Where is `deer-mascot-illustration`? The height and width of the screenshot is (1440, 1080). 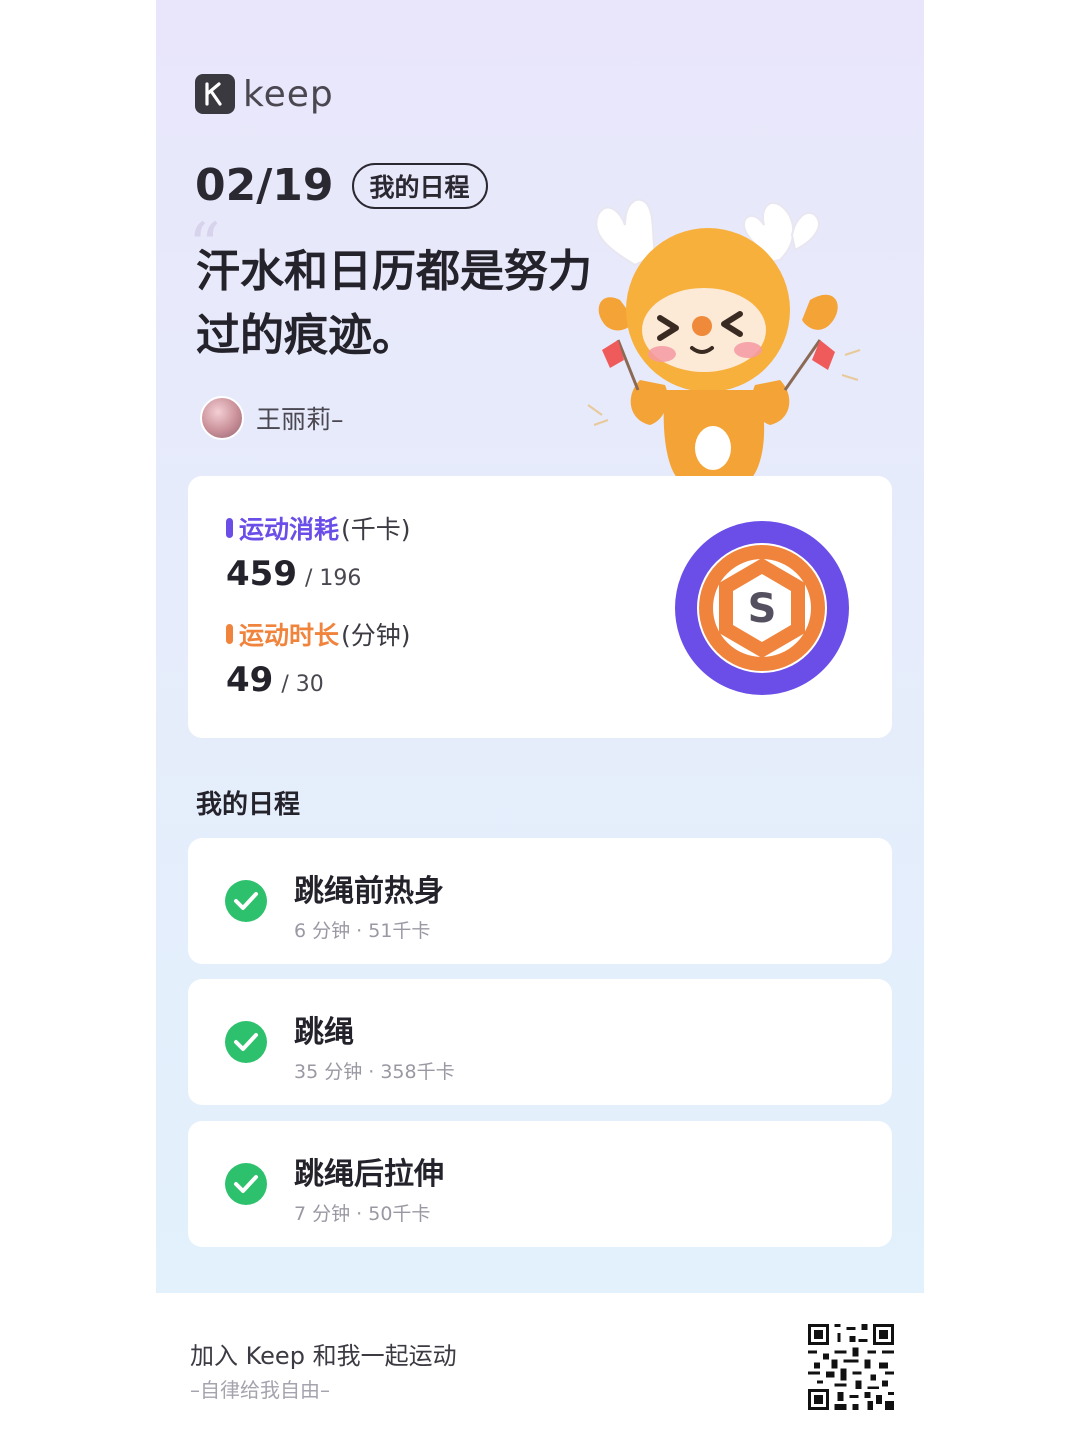
deer-mascot-illustration is located at coordinates (724, 339).